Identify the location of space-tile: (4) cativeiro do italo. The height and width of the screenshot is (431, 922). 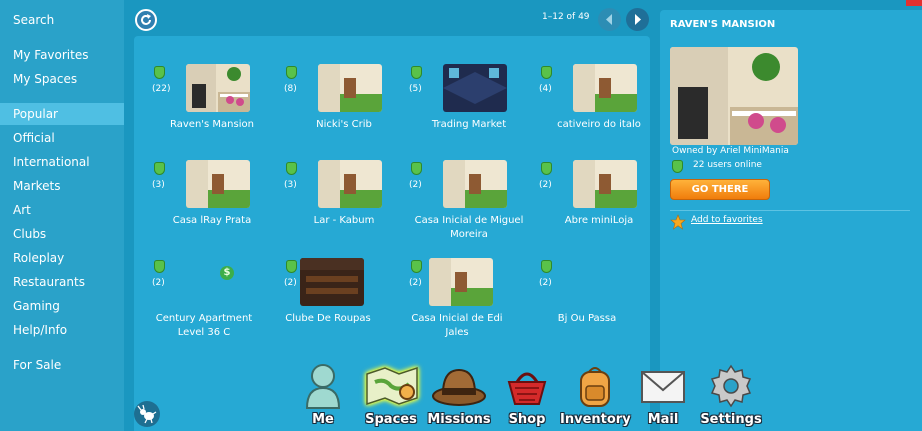
(599, 110).